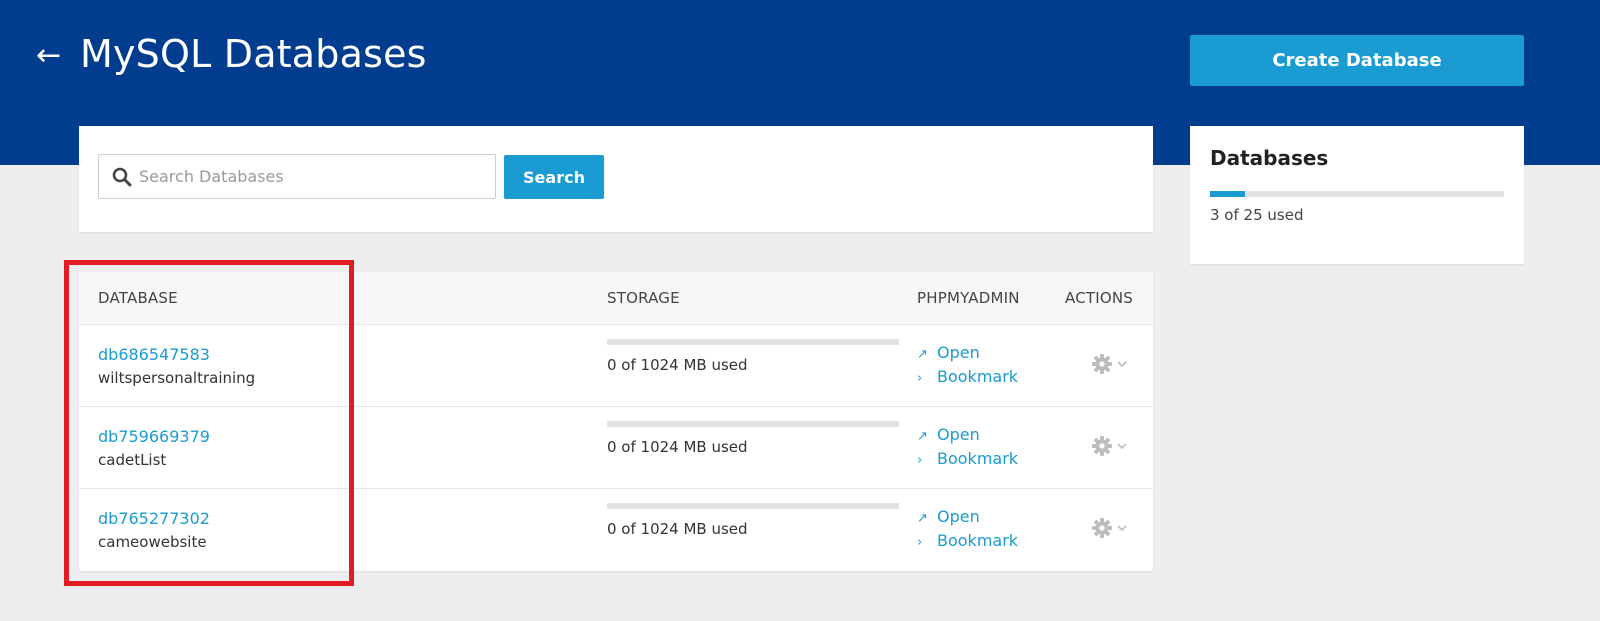  Describe the element at coordinates (1357, 60) in the screenshot. I see `create-database-button: Create Database` at that location.